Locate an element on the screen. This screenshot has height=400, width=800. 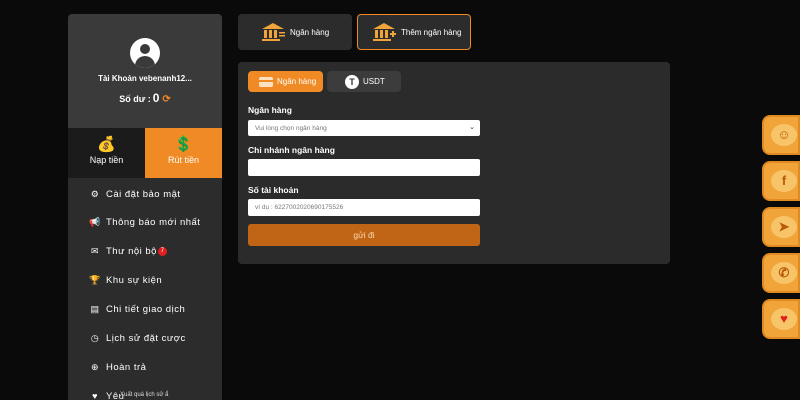
heart-hand-button: ♥ is located at coordinates (781, 319).